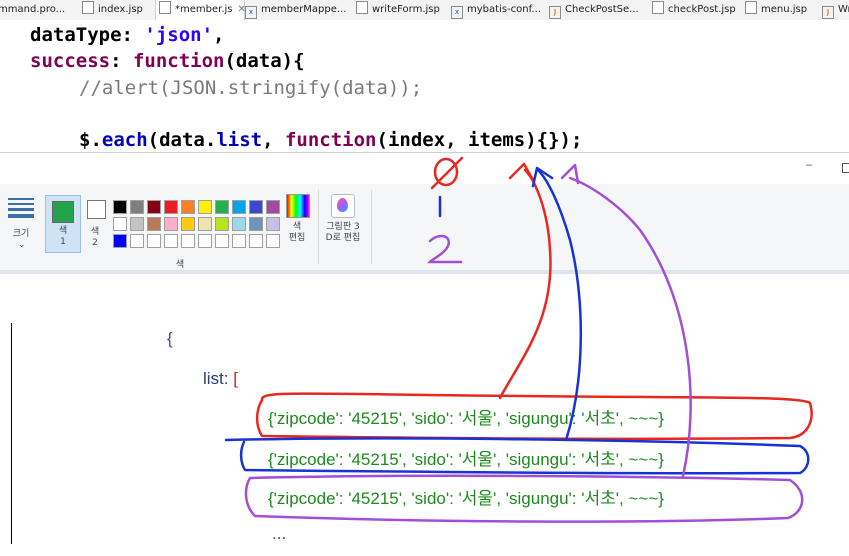 The height and width of the screenshot is (556, 849). I want to click on editor-tab: writeForm.jsp, so click(401, 10).